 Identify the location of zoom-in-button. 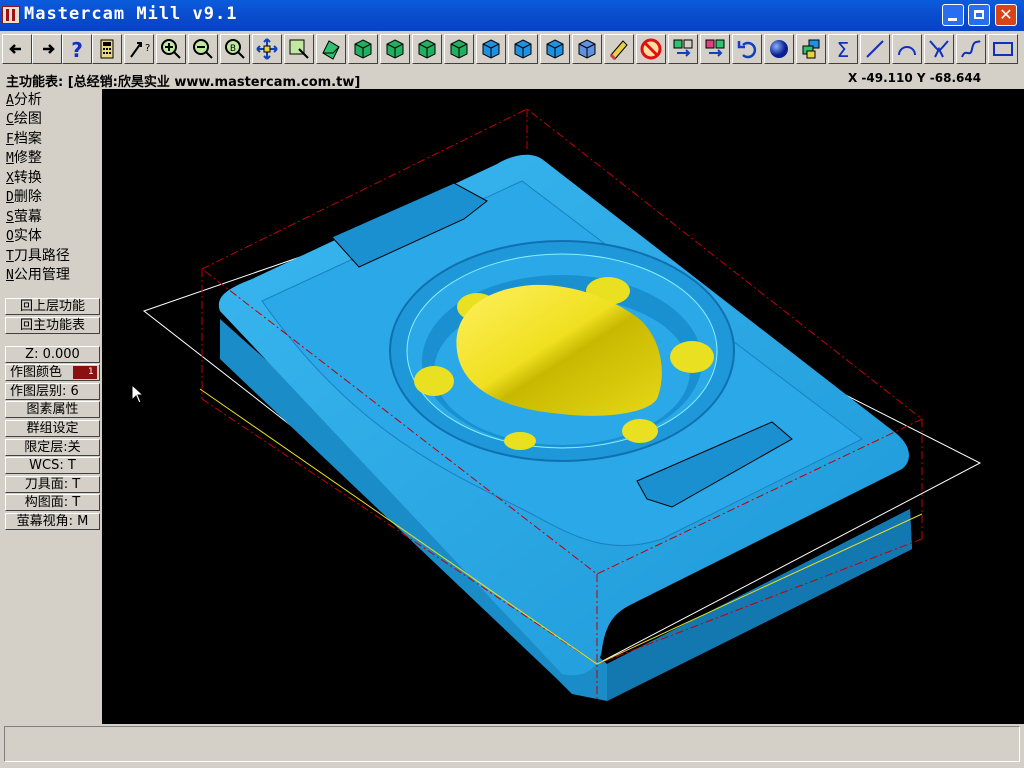
(171, 49).